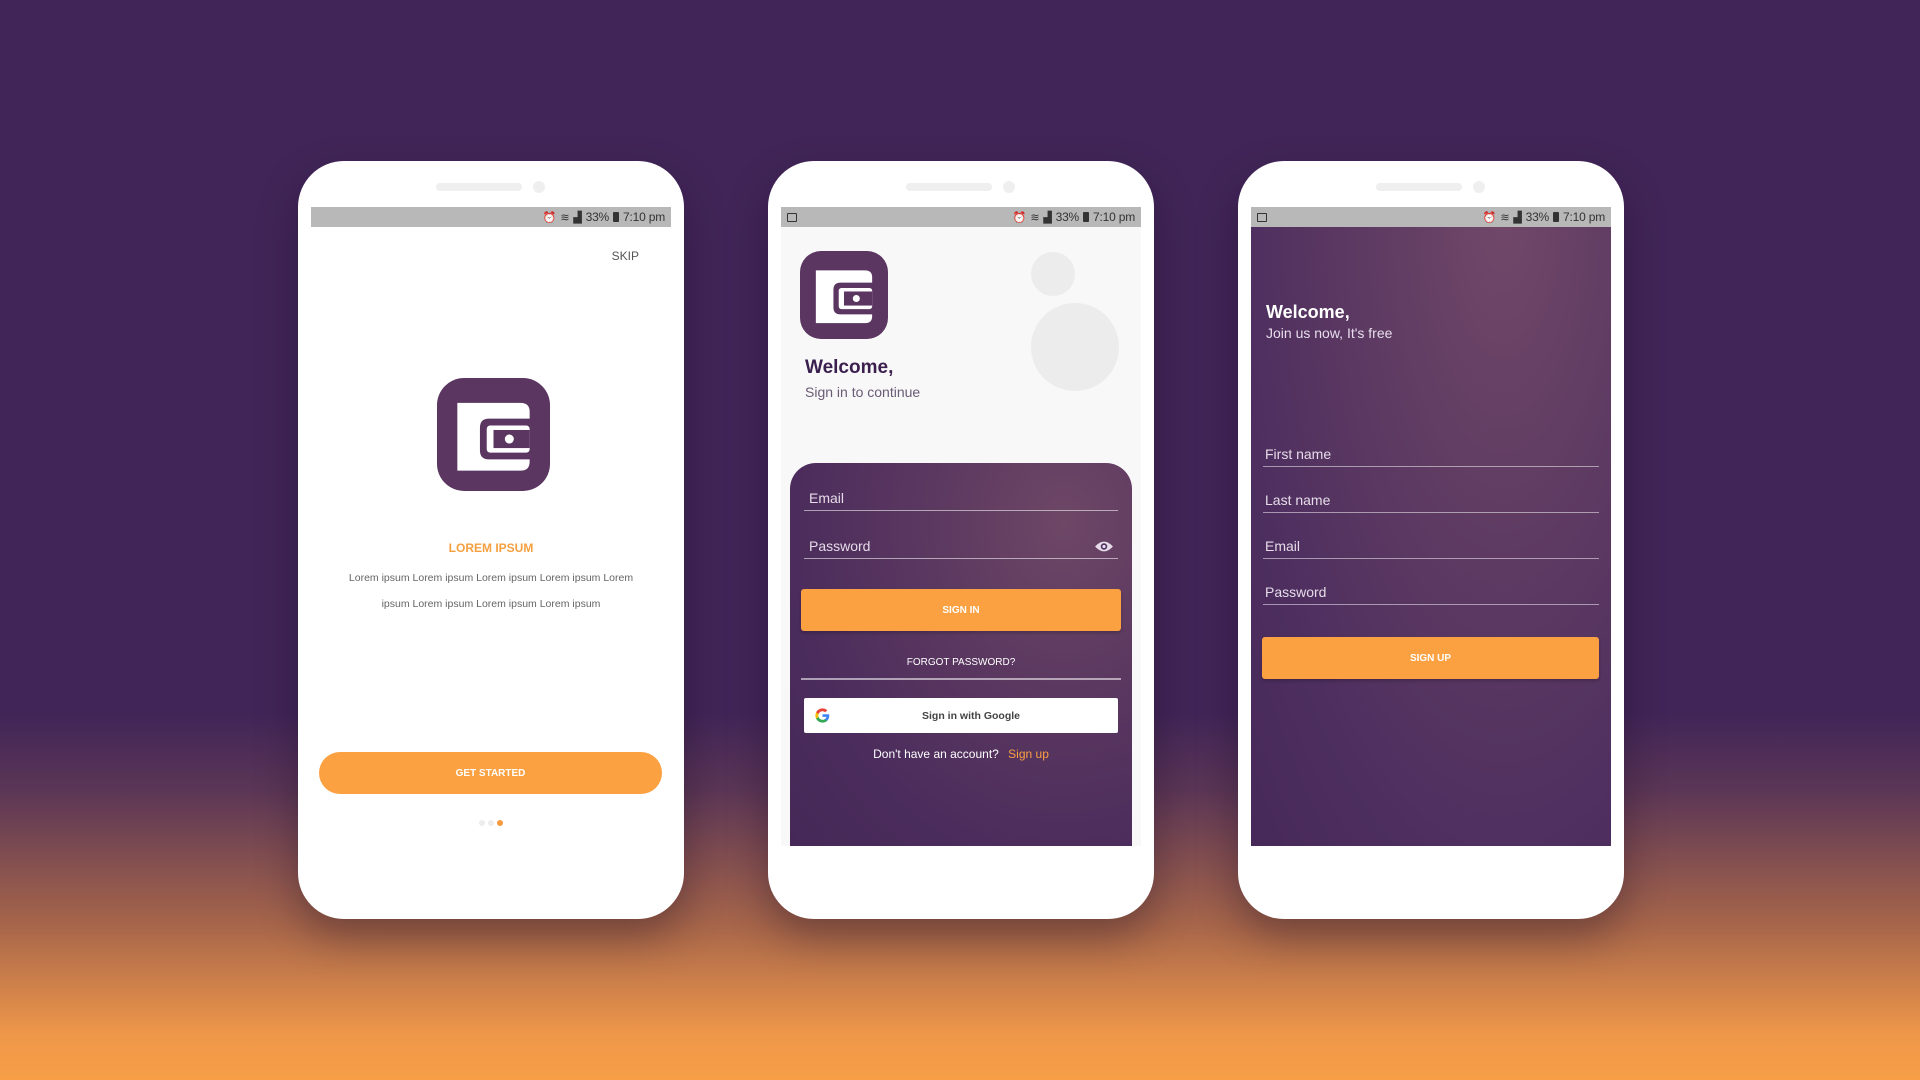 The image size is (1920, 1080). I want to click on google-sign-in-label: Sign in with Google, so click(971, 715).